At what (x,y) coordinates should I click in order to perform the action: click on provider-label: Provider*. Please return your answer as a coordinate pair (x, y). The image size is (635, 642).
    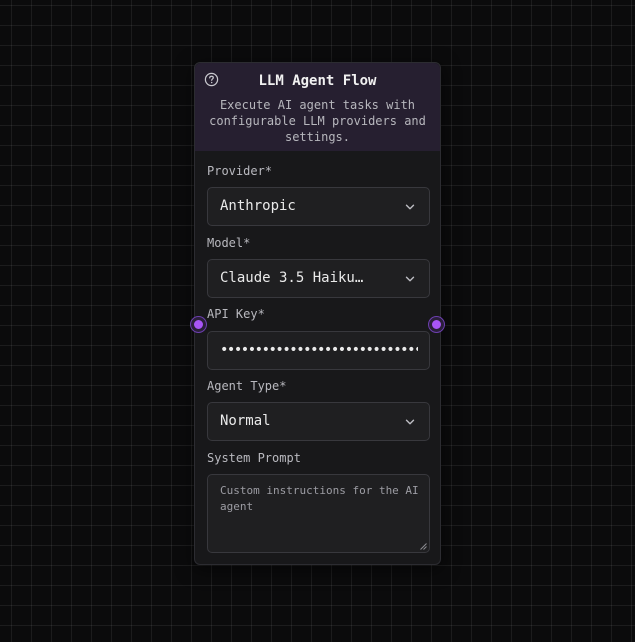
    Looking at the image, I should click on (240, 171).